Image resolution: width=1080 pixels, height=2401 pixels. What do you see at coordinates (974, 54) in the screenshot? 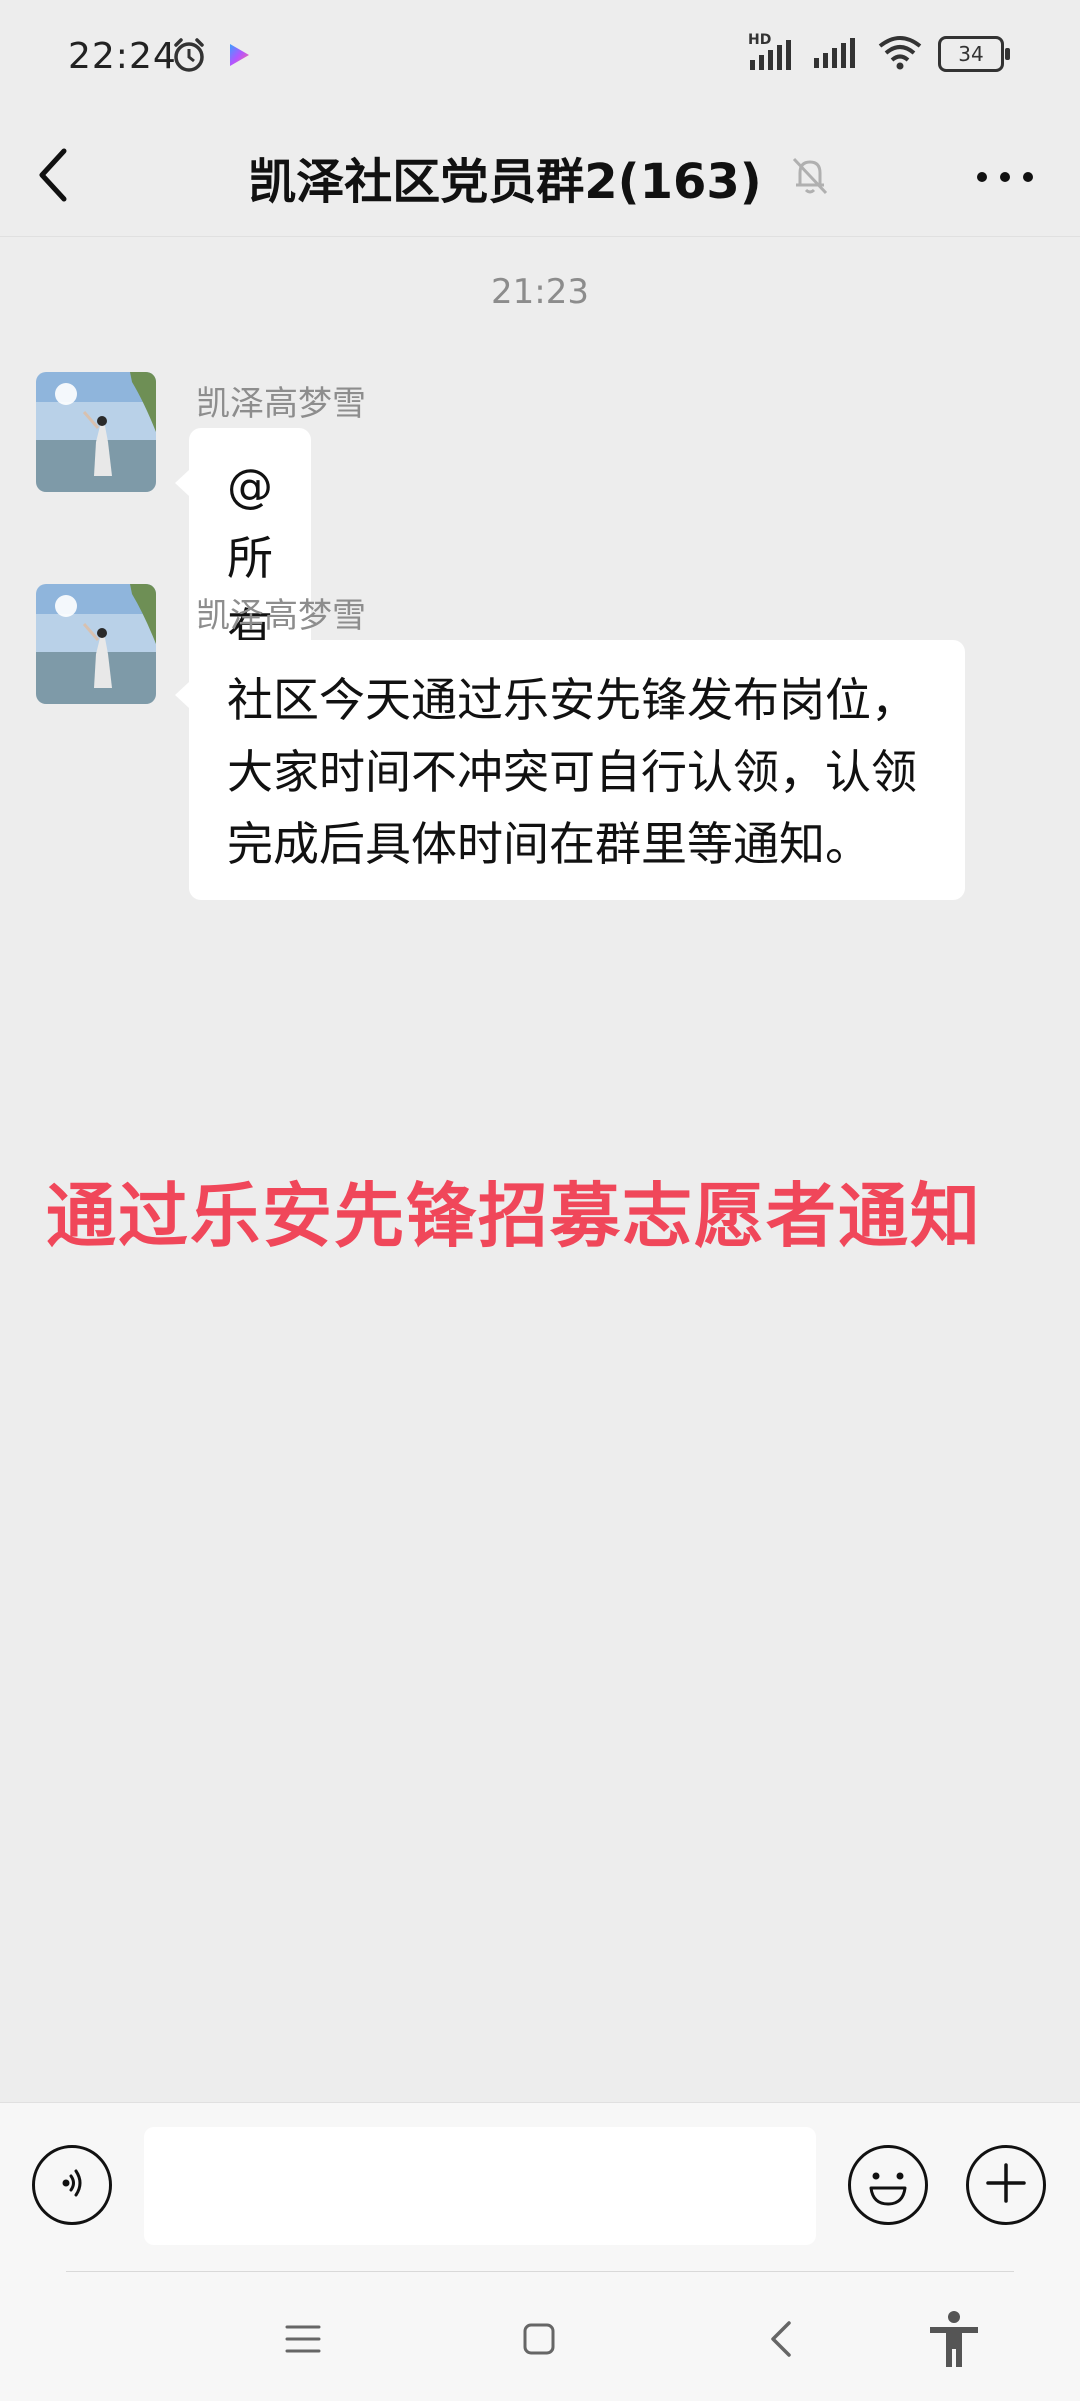
I see `battery-icon: 34` at bounding box center [974, 54].